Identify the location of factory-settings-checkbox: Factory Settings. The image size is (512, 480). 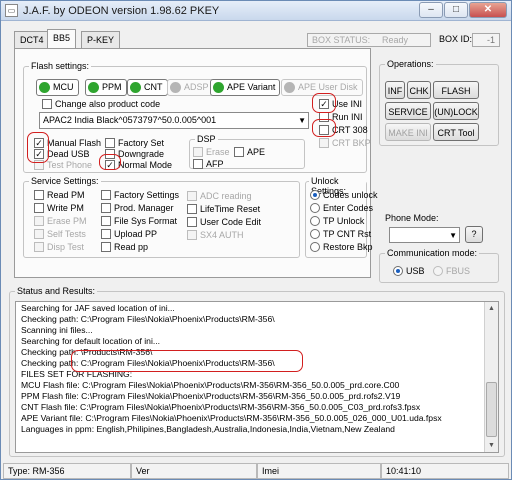
(140, 194).